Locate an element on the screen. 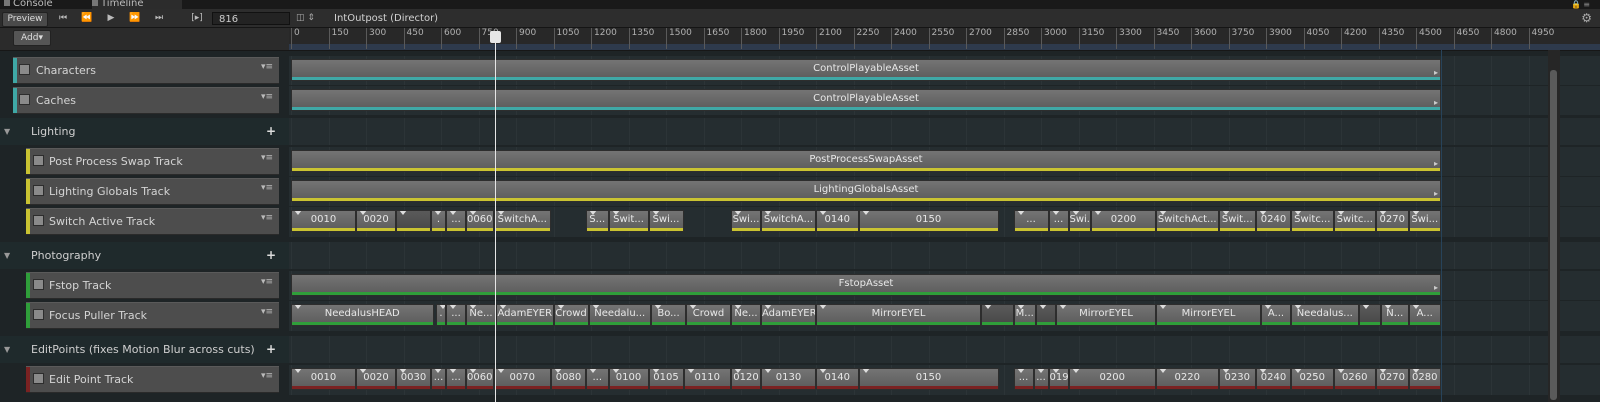 The height and width of the screenshot is (402, 1600). lane-characters: ControlPlayableAsset ▸ is located at coordinates (944, 70).